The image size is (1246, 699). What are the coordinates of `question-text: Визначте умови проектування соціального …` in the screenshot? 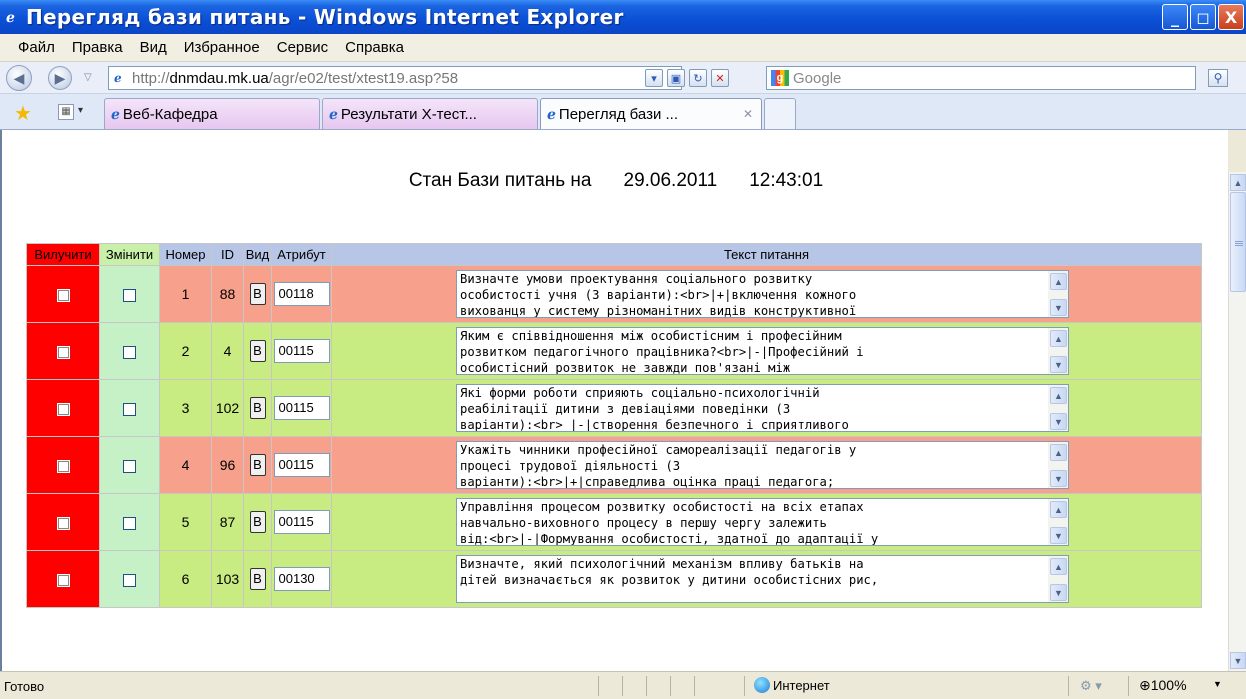 It's located at (658, 295).